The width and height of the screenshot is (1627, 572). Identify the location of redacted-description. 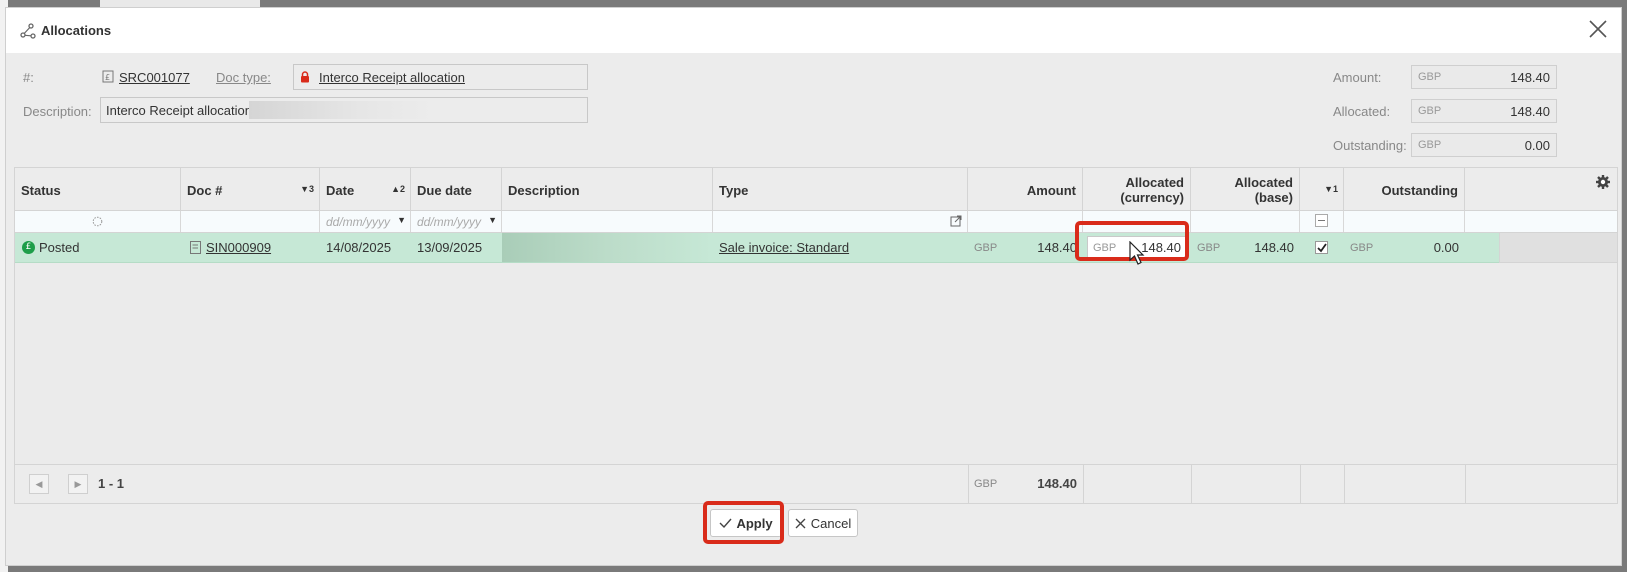
(341, 110).